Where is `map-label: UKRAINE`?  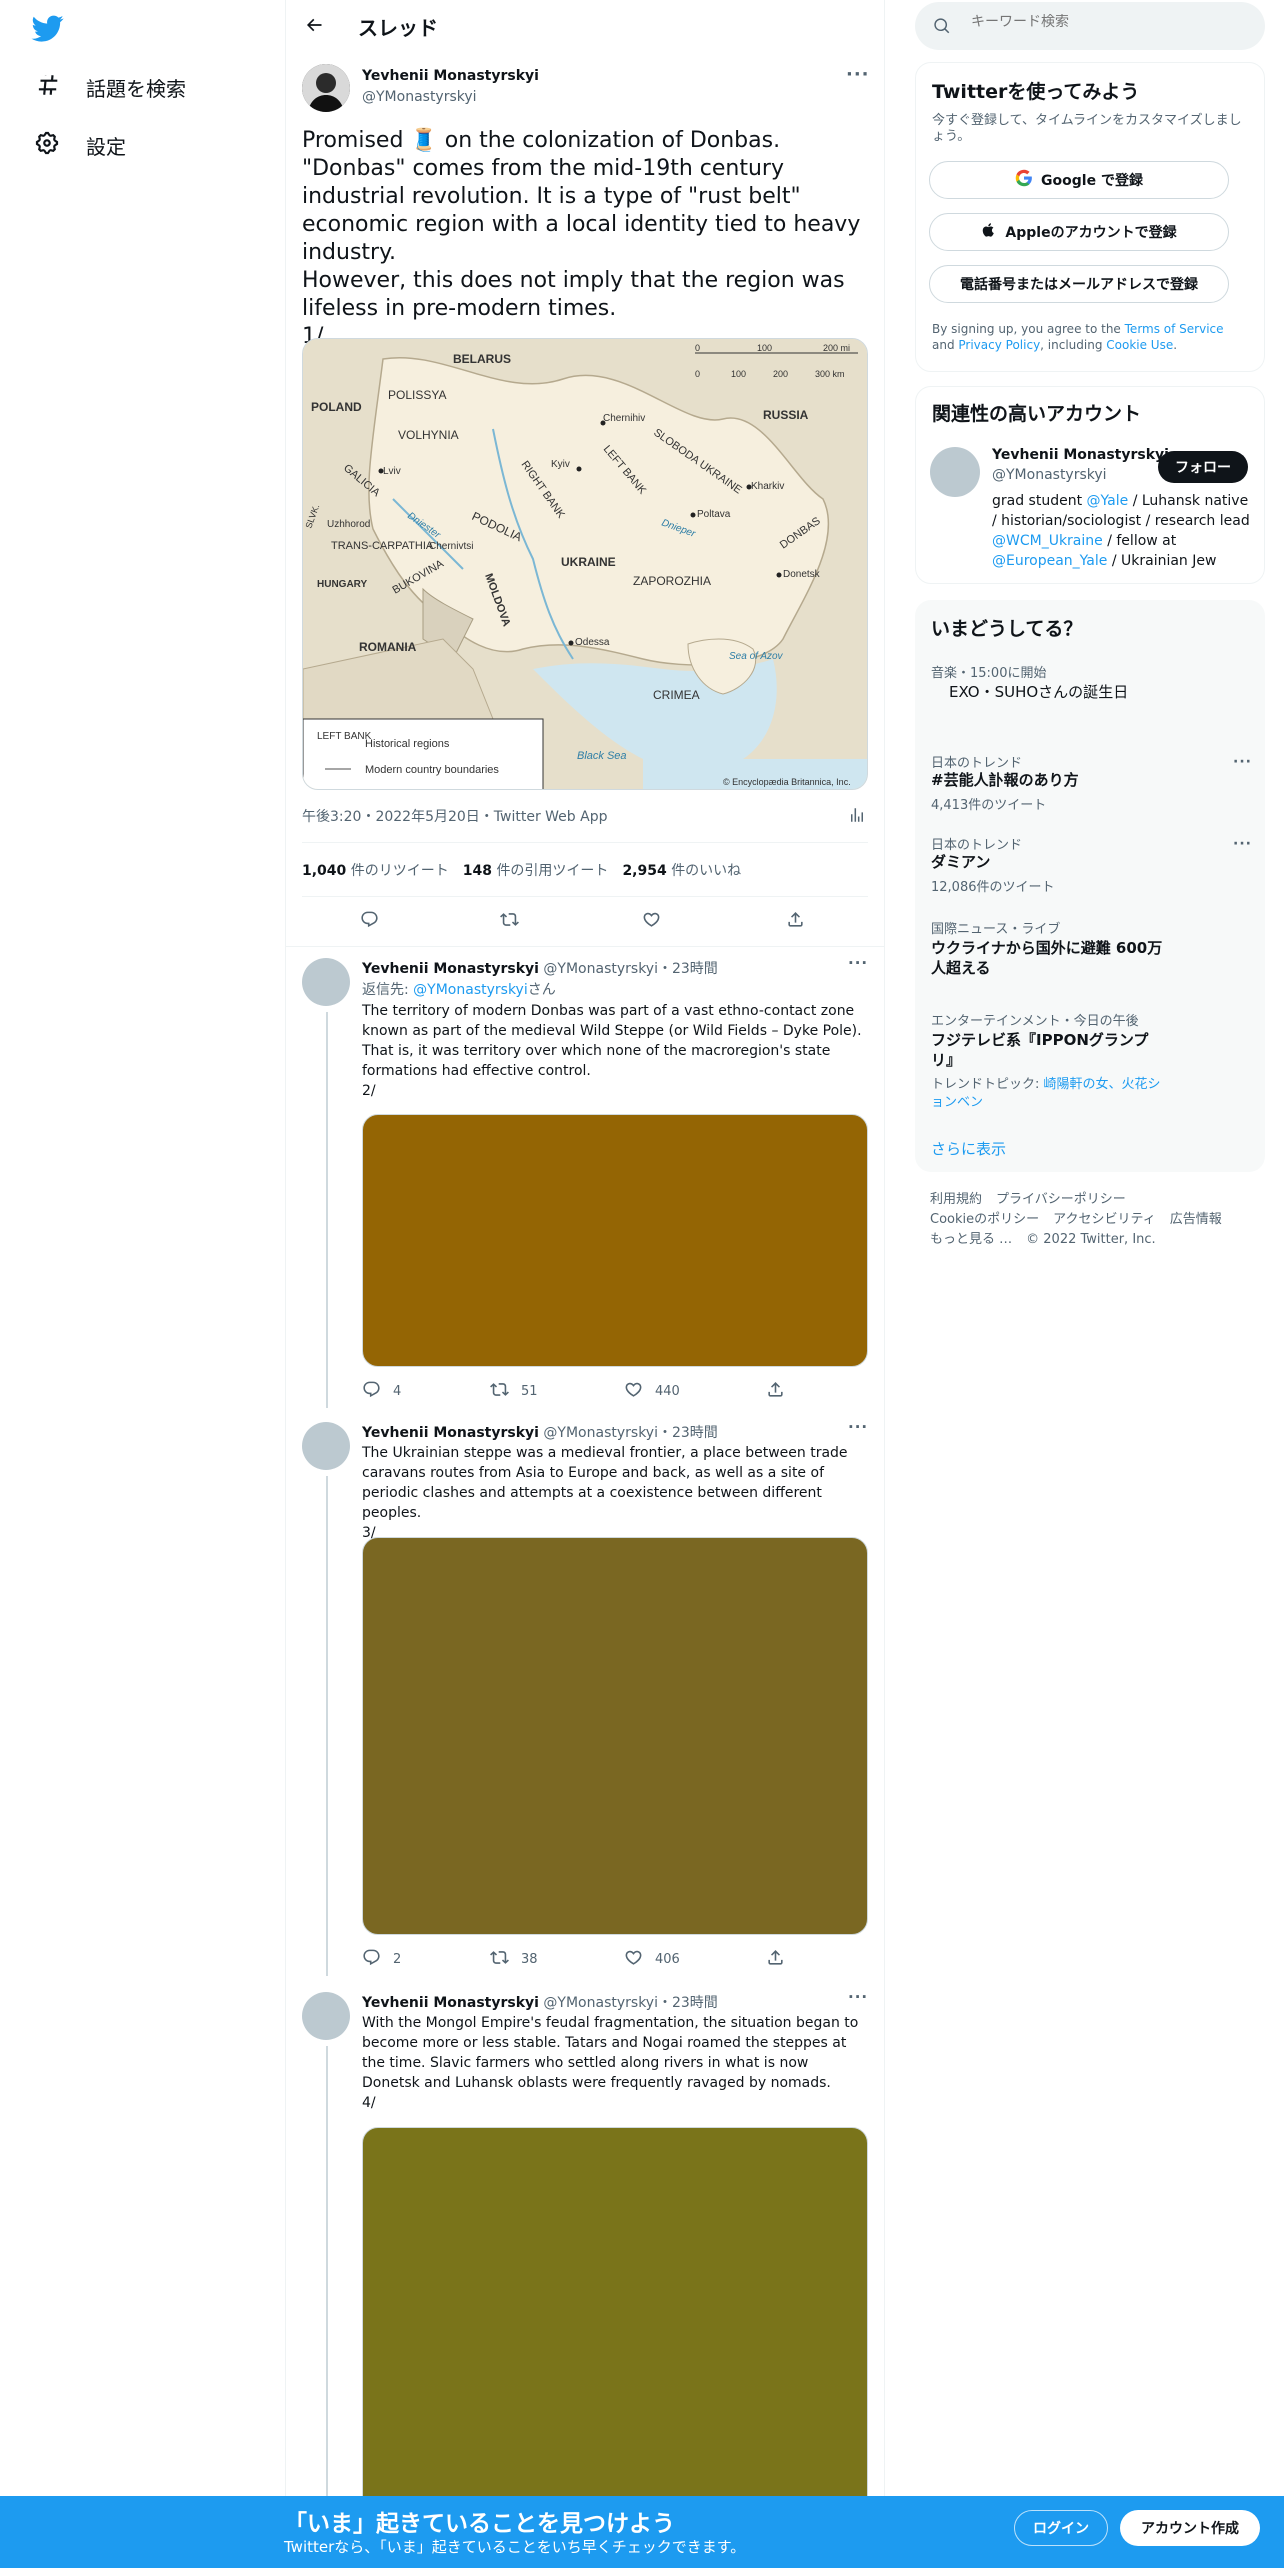
map-label: UKRAINE is located at coordinates (588, 562).